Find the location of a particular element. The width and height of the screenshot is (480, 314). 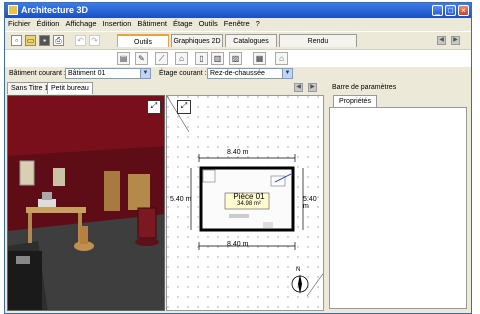

tab-proprietes: Propriétés is located at coordinates (355, 101).